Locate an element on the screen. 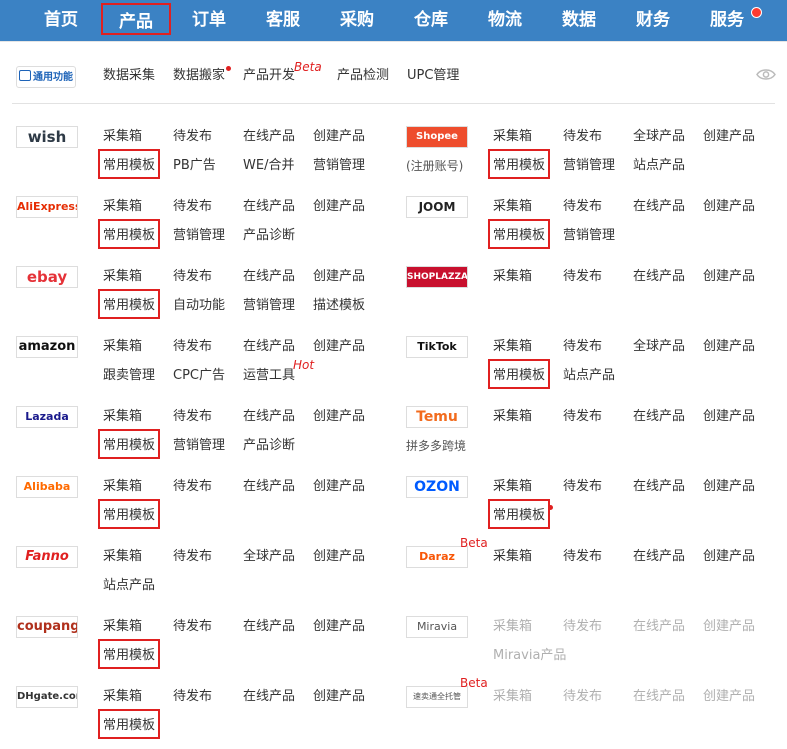 The height and width of the screenshot is (749, 787). link-fanno-r1-1: 待发布 is located at coordinates (192, 557).